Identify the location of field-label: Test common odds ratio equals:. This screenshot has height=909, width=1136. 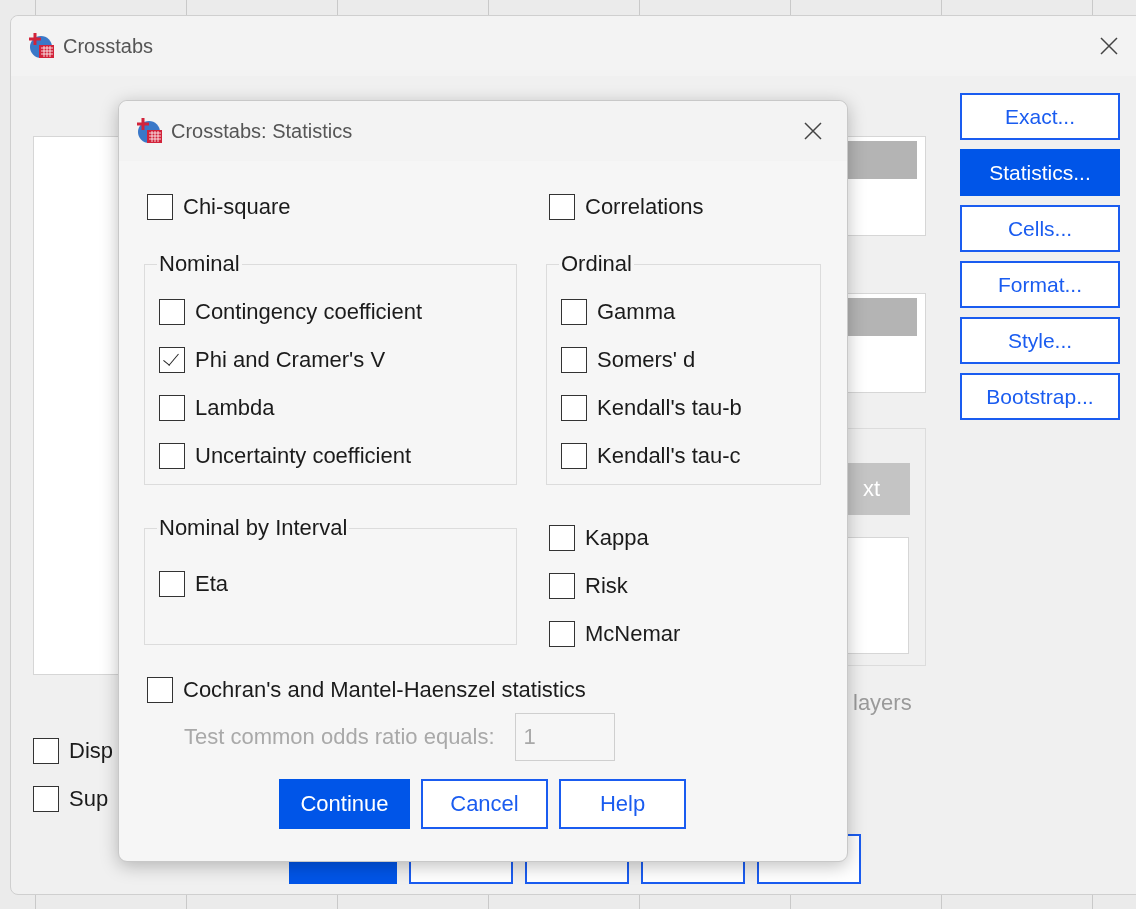
(339, 737).